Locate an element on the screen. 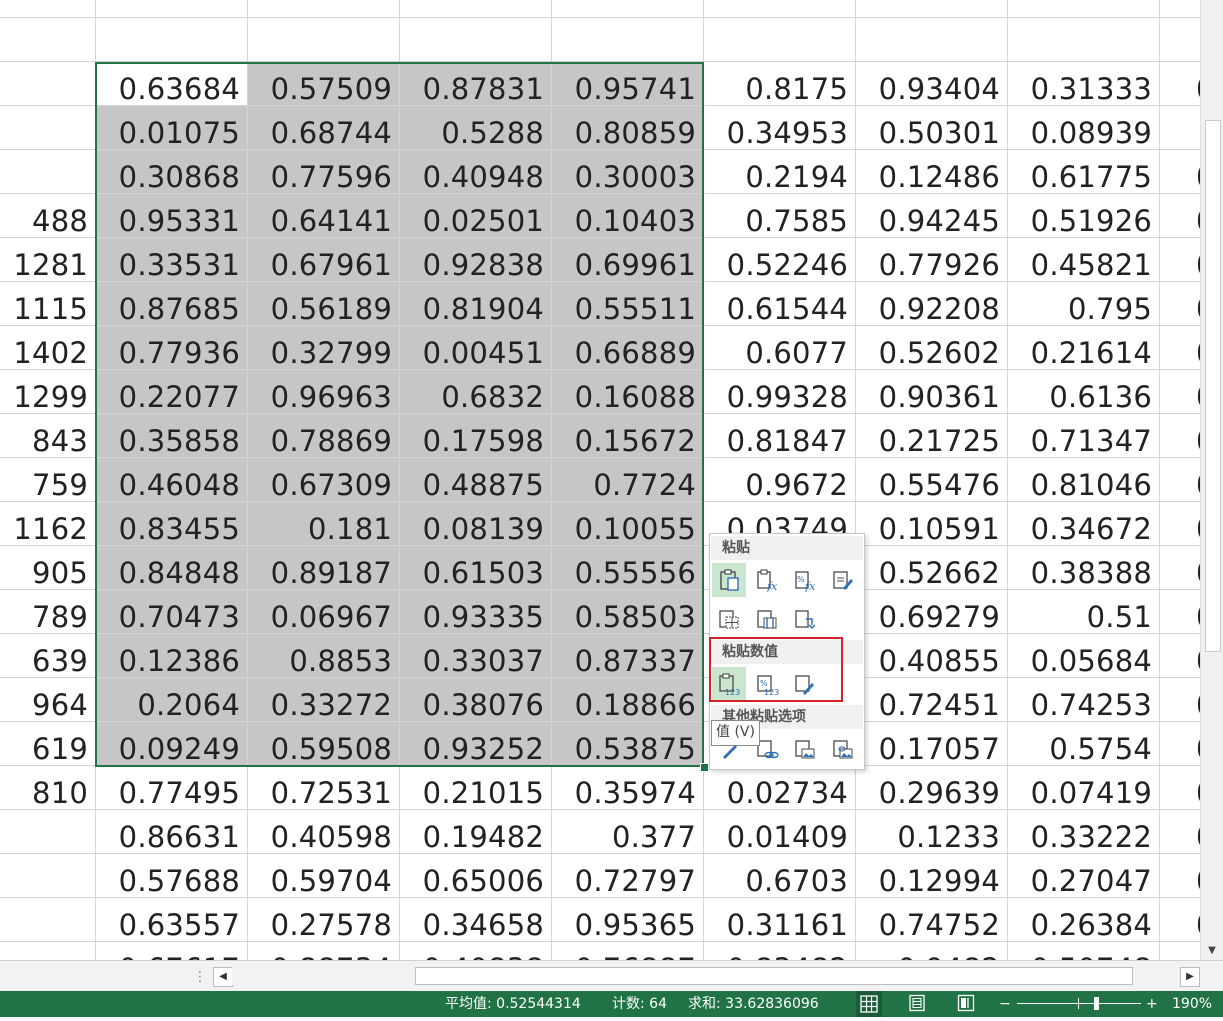 The height and width of the screenshot is (1021, 1223). data-cell: 0.00451 is located at coordinates (476, 348).